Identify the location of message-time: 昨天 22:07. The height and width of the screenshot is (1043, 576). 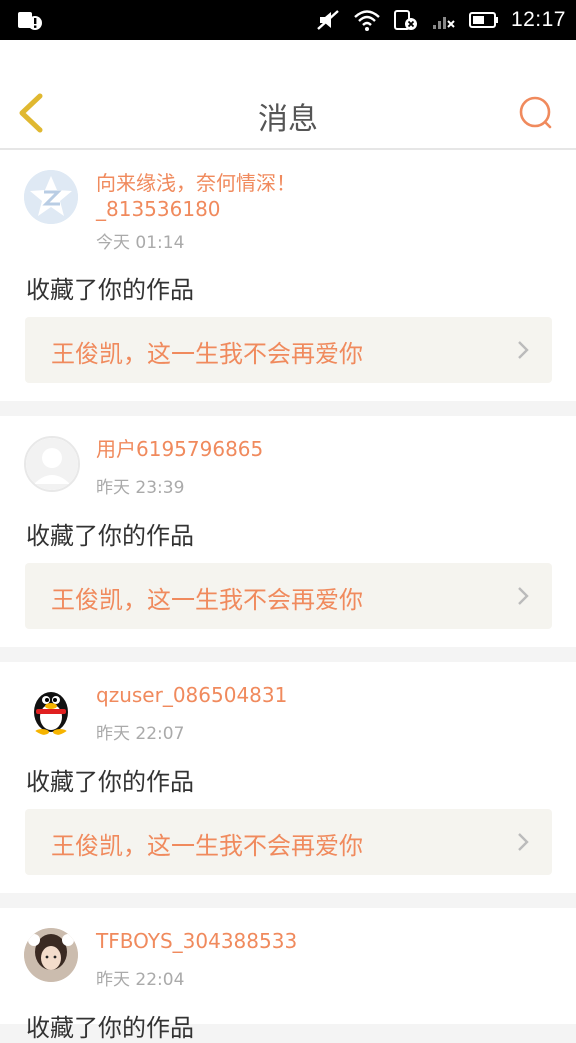
(140, 734).